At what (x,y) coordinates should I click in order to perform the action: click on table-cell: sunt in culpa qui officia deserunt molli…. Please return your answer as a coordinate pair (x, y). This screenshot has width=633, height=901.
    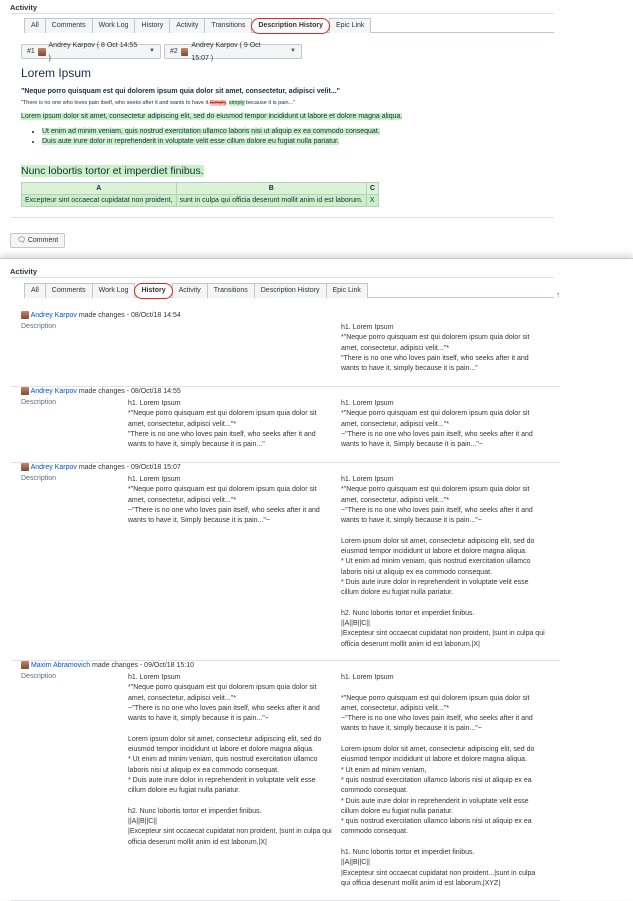
    Looking at the image, I should click on (271, 200).